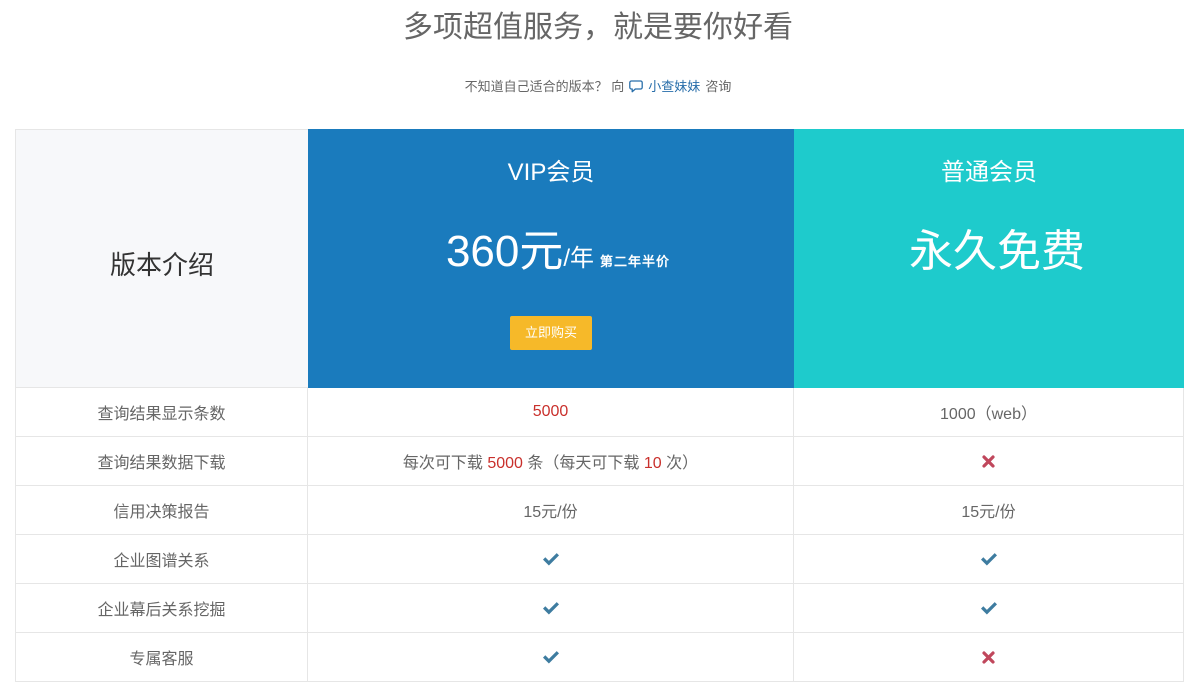 The image size is (1196, 696). What do you see at coordinates (579, 258) in the screenshot?
I see `vip-price-unit: /年` at bounding box center [579, 258].